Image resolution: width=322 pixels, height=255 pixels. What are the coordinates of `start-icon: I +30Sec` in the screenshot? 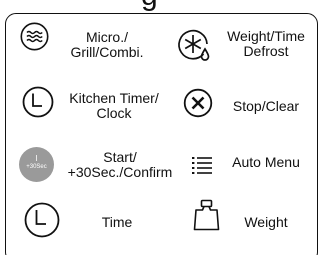 It's located at (36, 164).